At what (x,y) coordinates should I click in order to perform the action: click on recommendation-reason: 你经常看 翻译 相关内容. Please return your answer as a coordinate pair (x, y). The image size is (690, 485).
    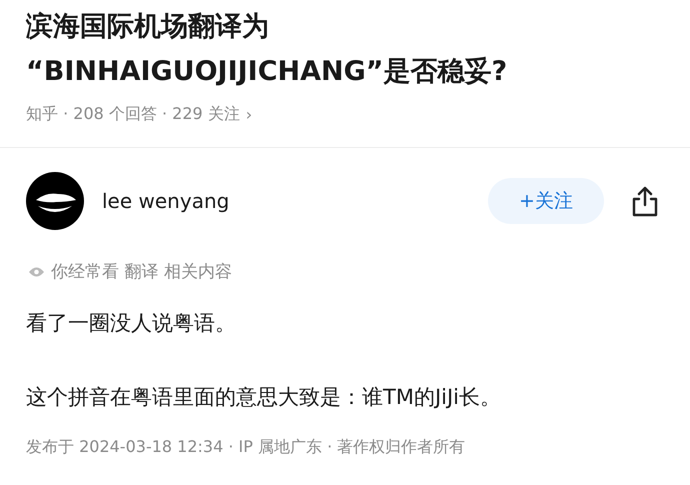
    Looking at the image, I should click on (141, 272).